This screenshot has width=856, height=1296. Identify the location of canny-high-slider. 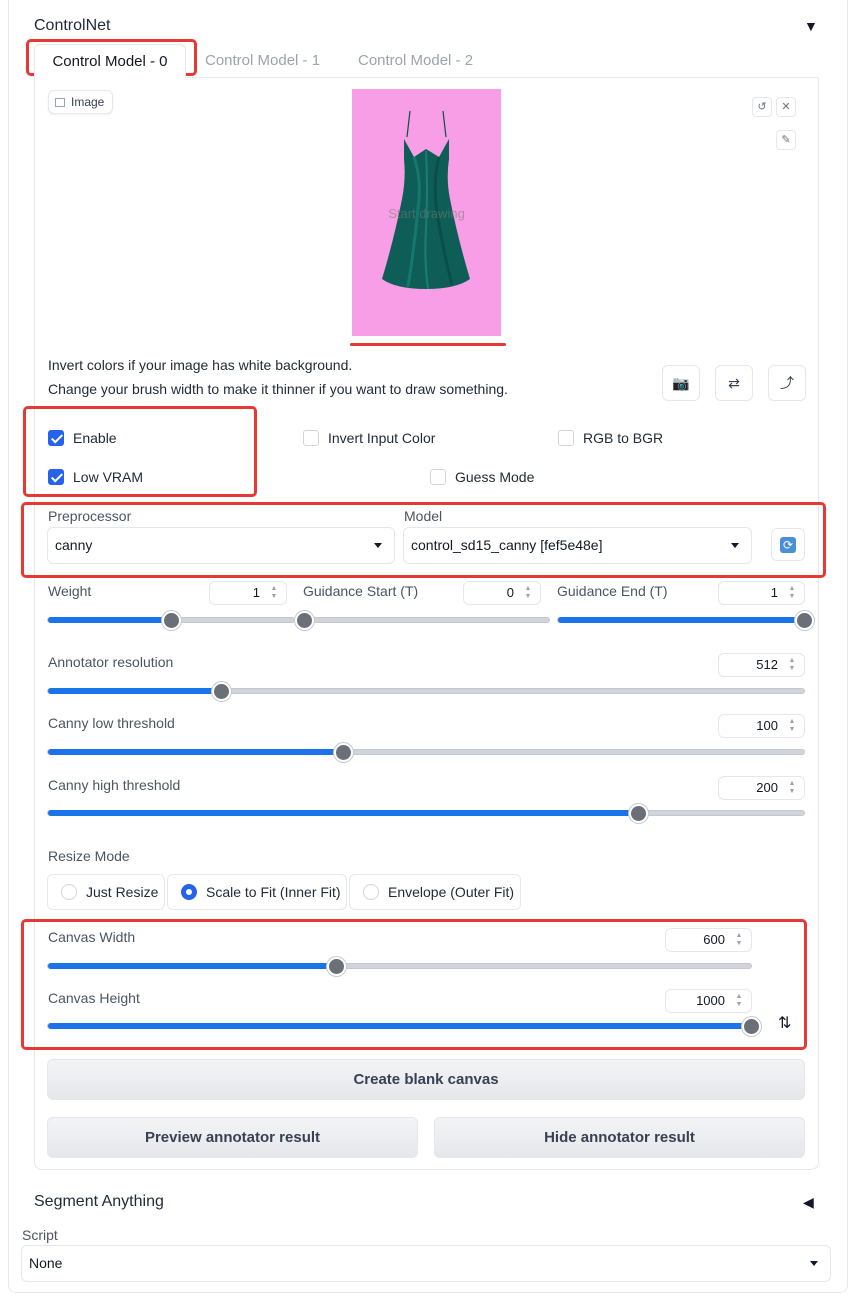
(426, 813).